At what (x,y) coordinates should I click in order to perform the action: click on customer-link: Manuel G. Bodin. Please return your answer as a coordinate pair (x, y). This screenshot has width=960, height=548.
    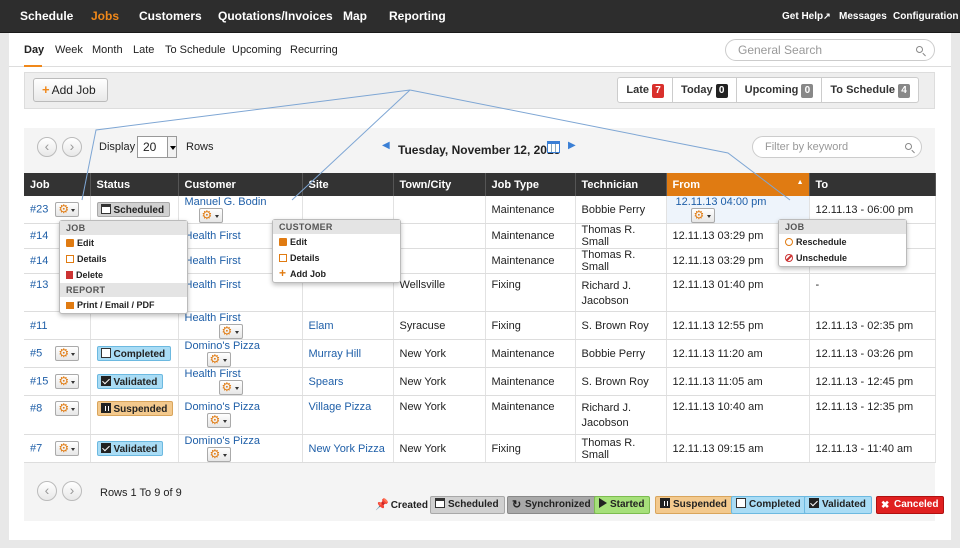
    Looking at the image, I should click on (226, 202).